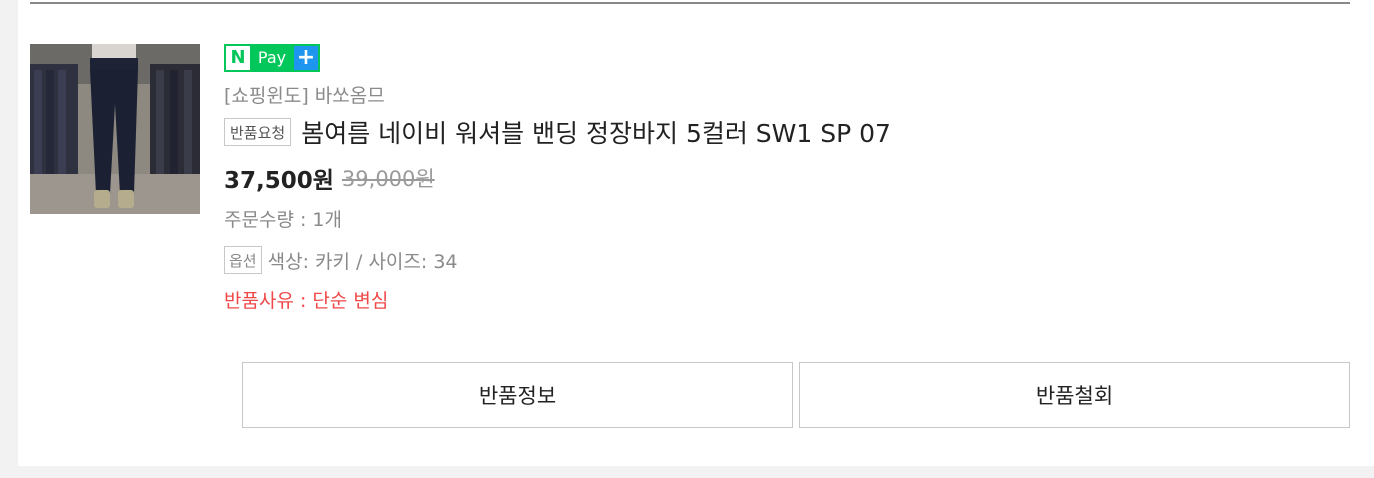 Image resolution: width=1374 pixels, height=478 pixels. I want to click on return-cancel-button: 반품철회, so click(1074, 395).